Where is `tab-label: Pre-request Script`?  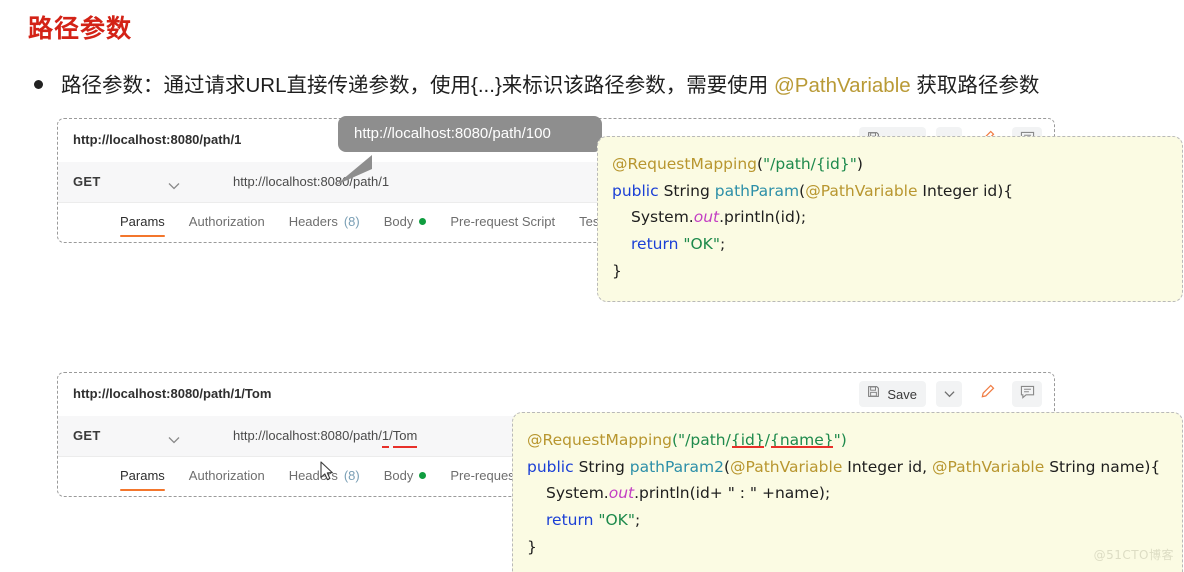
tab-label: Pre-request Script is located at coordinates (503, 221).